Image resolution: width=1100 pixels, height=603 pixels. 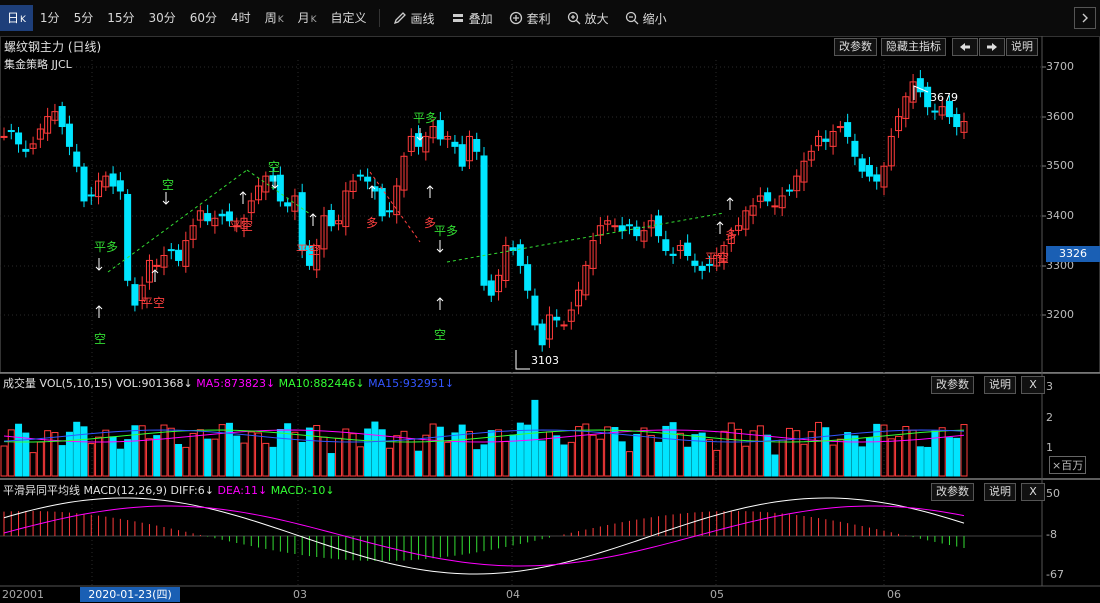 What do you see at coordinates (1049, 386) in the screenshot?
I see `vol-tick: 3` at bounding box center [1049, 386].